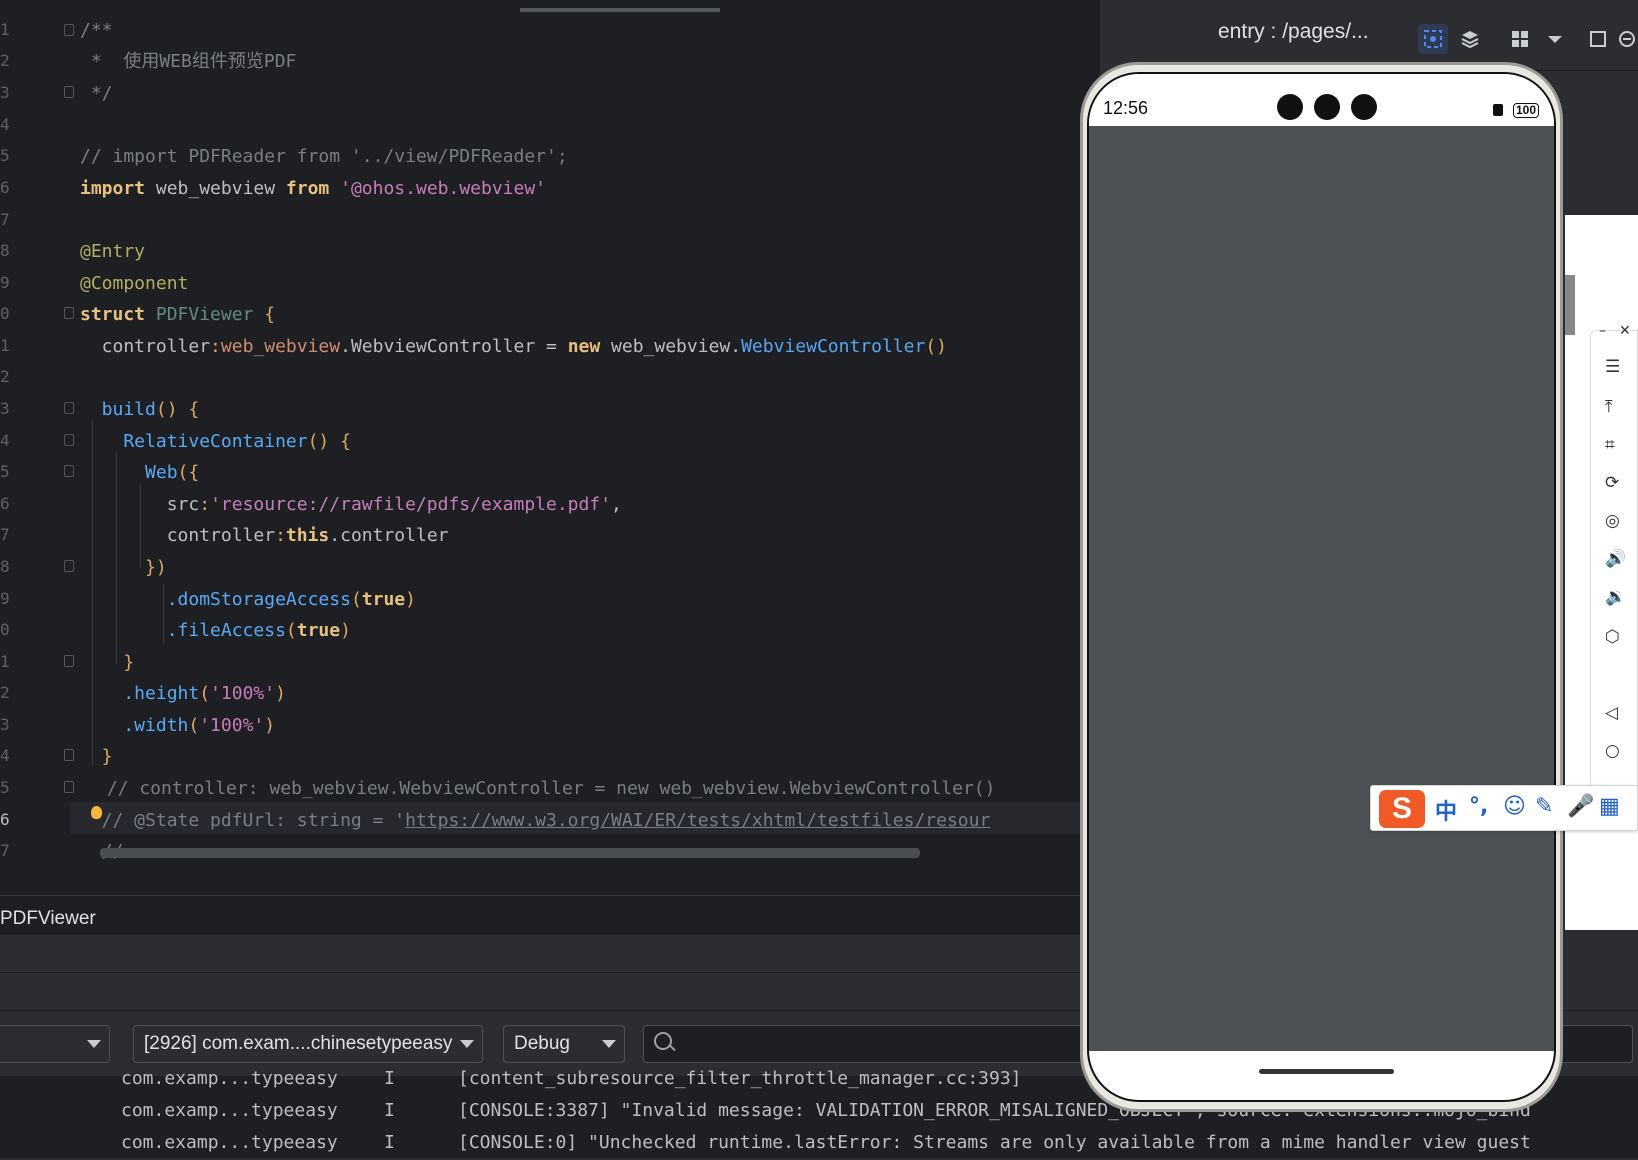 Image resolution: width=1638 pixels, height=1160 pixels. I want to click on home-icon: ○, so click(1612, 751).